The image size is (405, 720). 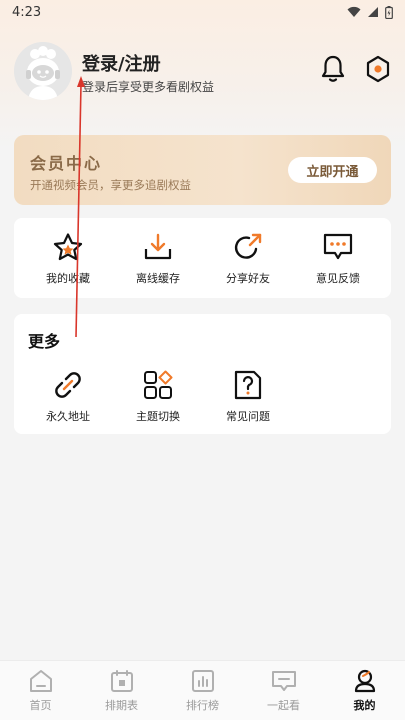 I want to click on status-bar: 4:23, so click(x=202, y=12).